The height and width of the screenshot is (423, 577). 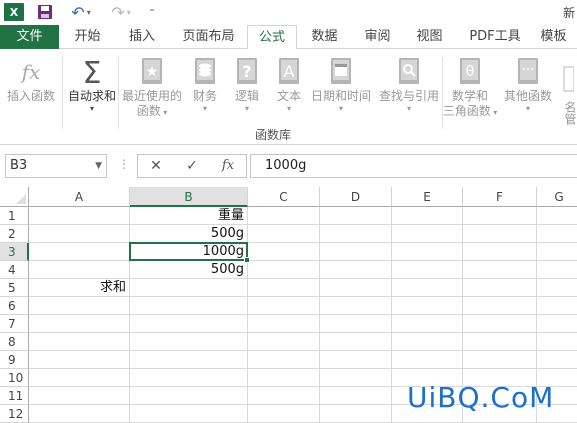 I want to click on cell-c1, so click(x=284, y=216).